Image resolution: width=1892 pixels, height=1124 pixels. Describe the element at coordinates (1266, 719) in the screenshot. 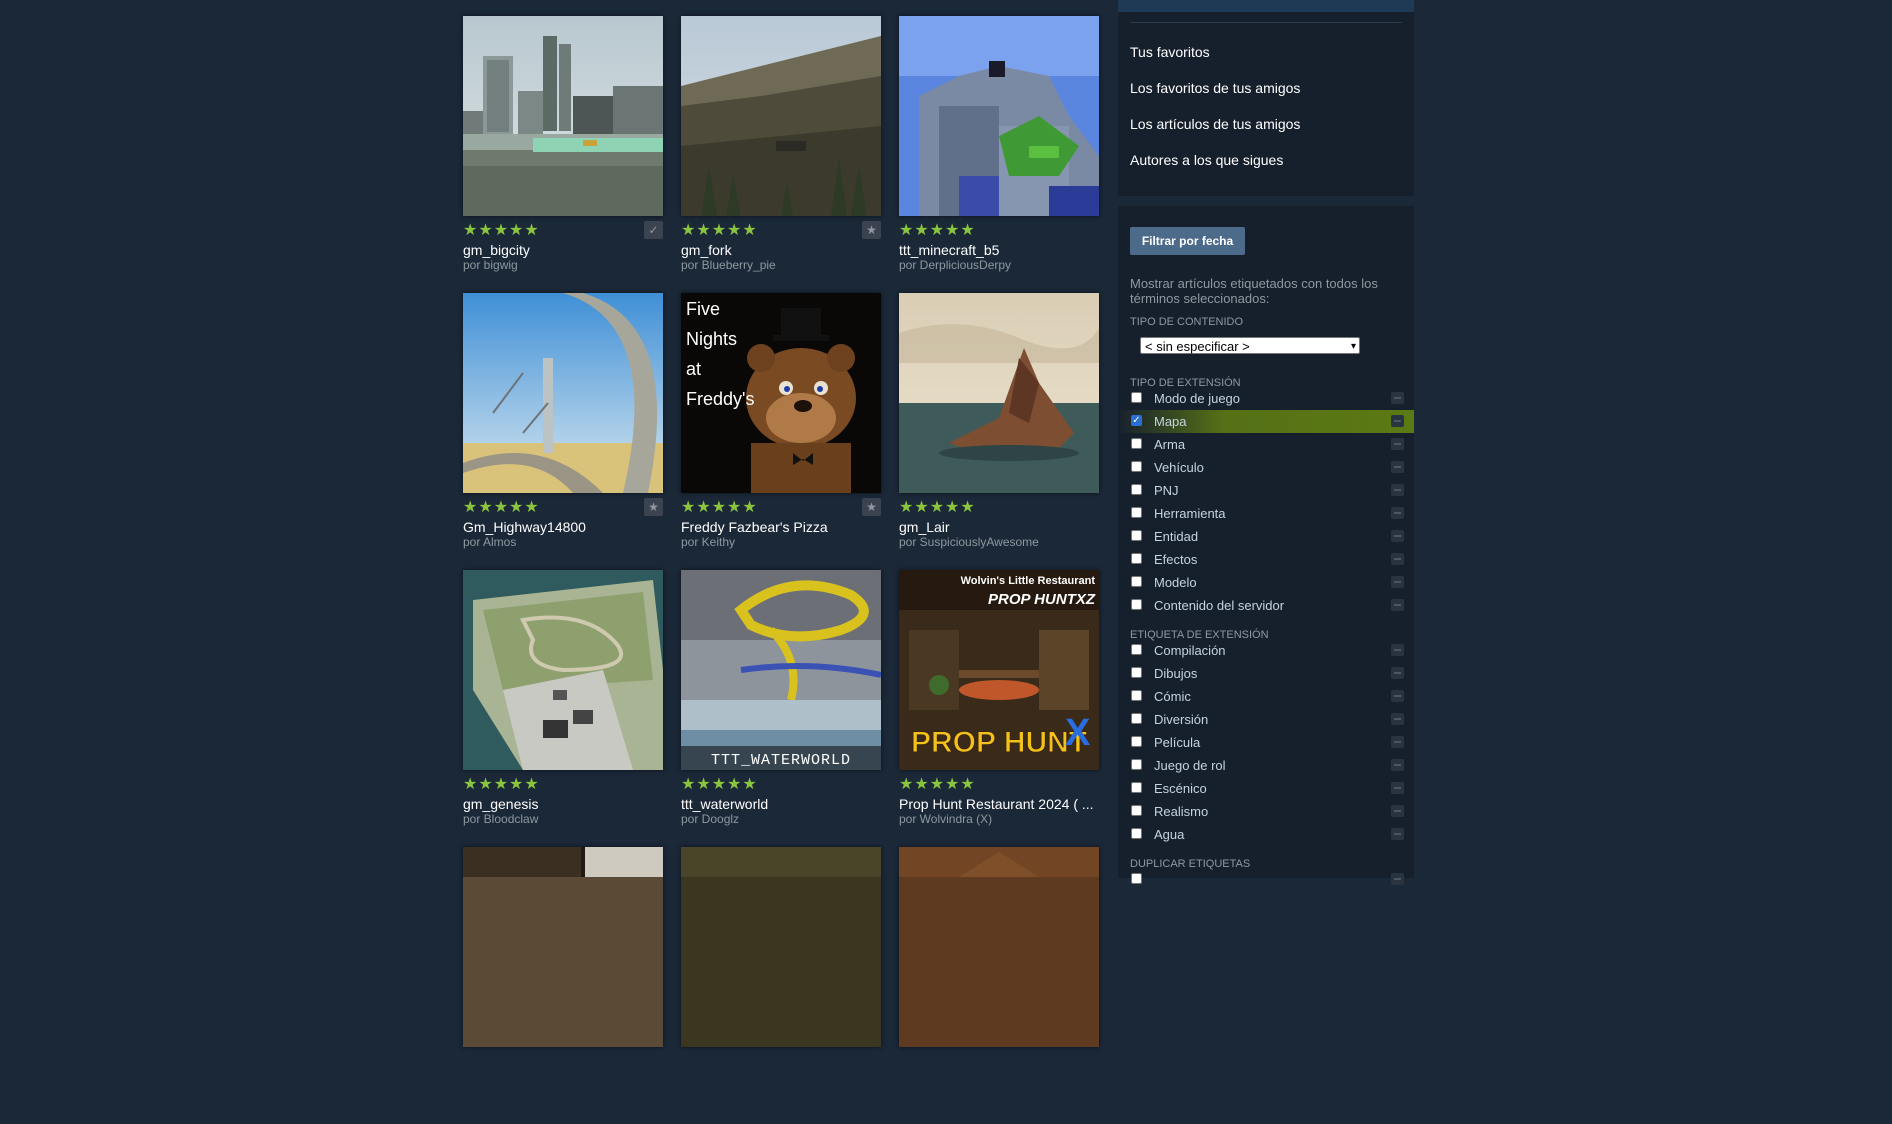

I see `checkbox-row-diversion: Diversión` at that location.